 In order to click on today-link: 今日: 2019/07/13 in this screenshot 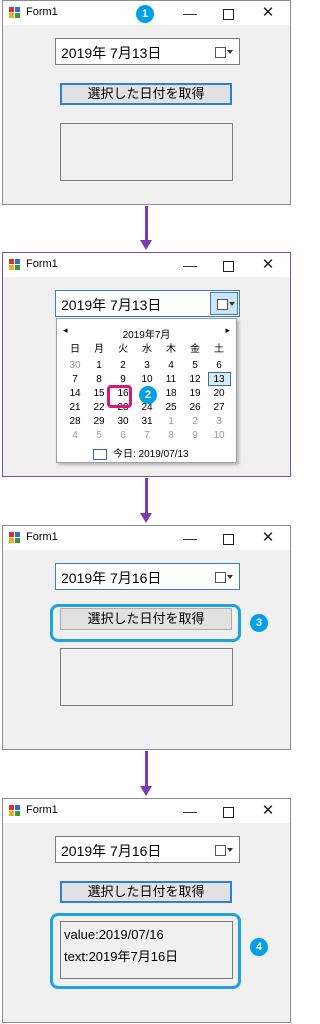, I will do `click(141, 452)`.